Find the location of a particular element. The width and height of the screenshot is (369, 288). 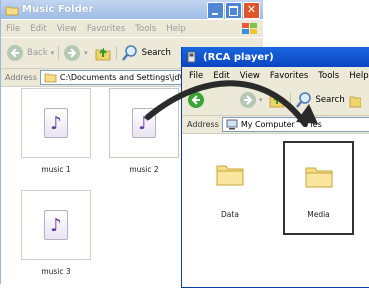

file-label: music 1 is located at coordinates (56, 169).